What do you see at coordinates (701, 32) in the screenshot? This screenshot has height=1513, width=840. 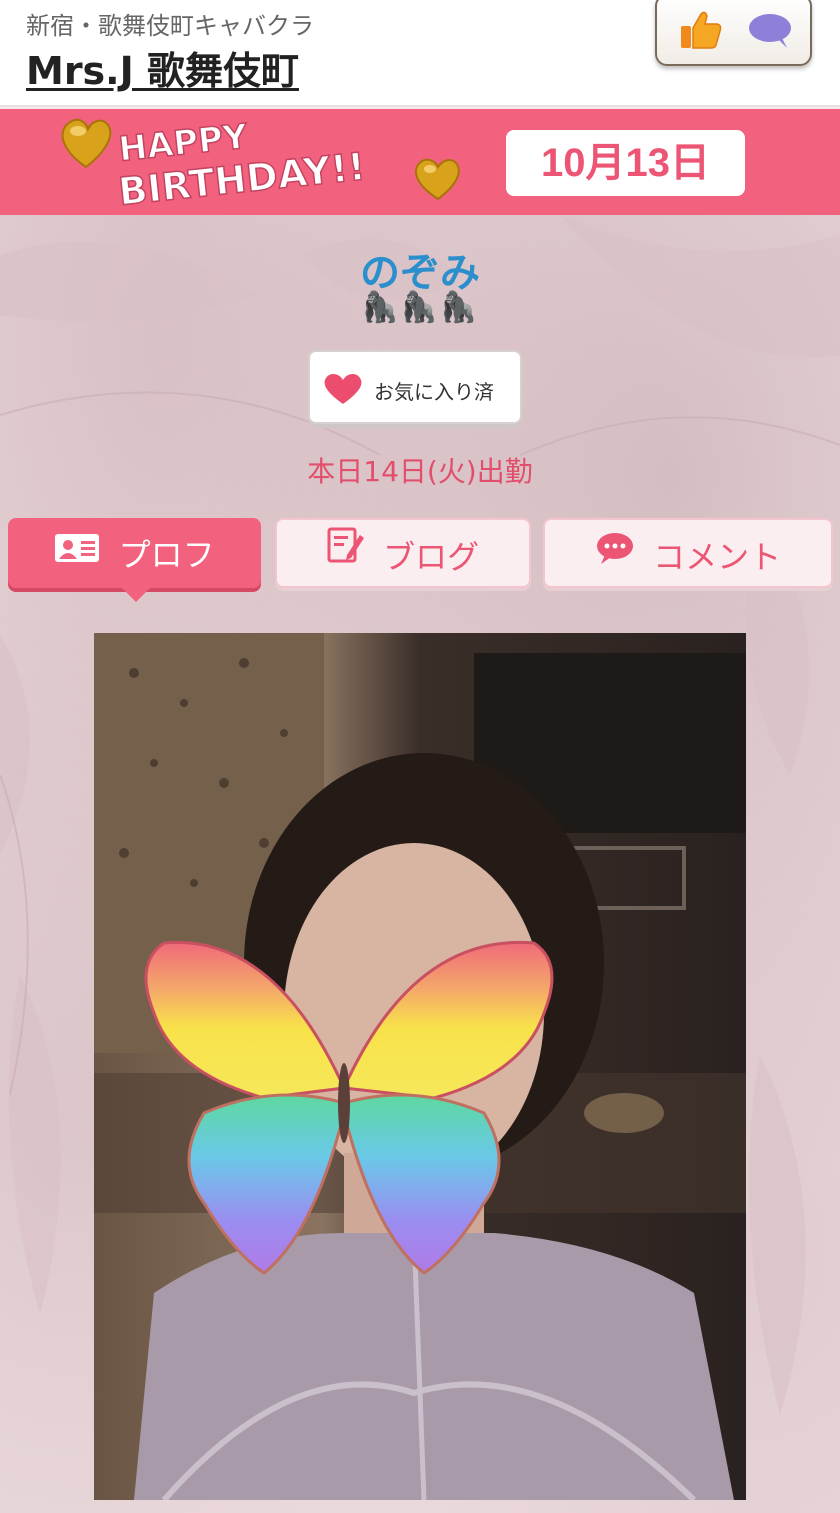 I see `thumbs-up-icon` at bounding box center [701, 32].